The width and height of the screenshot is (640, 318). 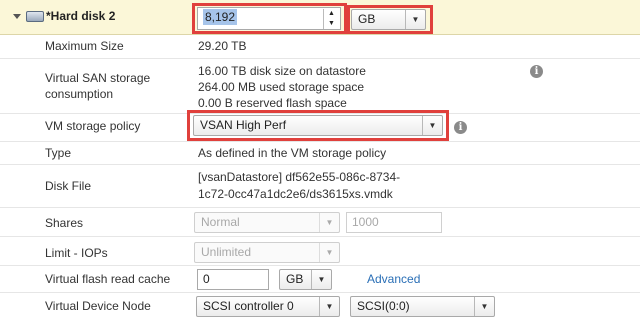 I want to click on max-size-value: 29.20 TB, so click(x=222, y=46).